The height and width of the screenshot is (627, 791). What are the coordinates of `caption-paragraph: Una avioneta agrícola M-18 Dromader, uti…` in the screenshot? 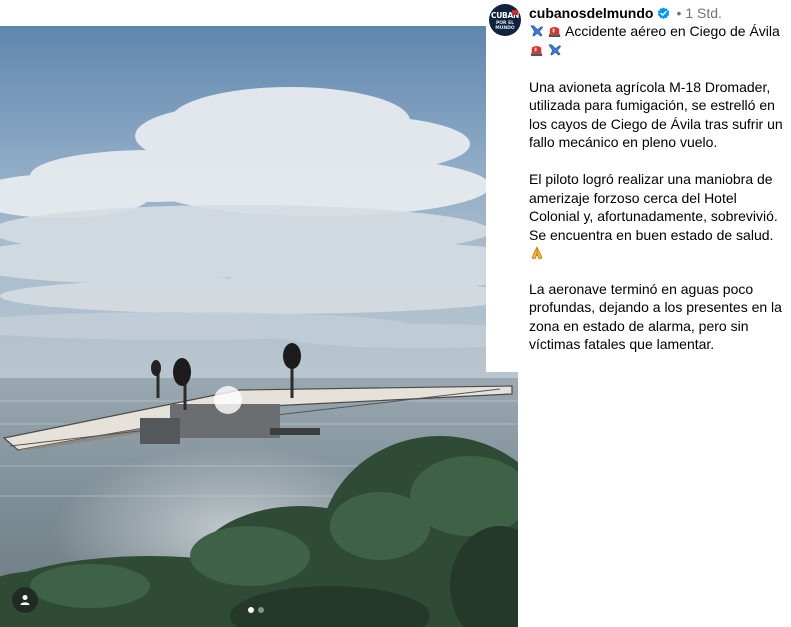 It's located at (656, 114).